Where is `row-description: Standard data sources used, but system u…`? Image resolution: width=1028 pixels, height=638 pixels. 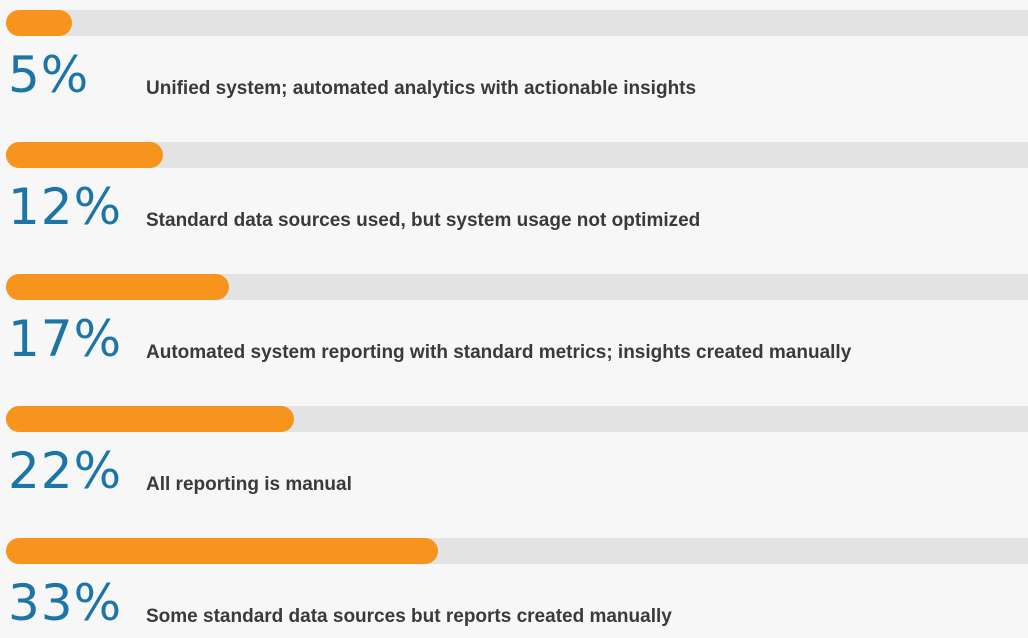 row-description: Standard data sources used, but system u… is located at coordinates (423, 220).